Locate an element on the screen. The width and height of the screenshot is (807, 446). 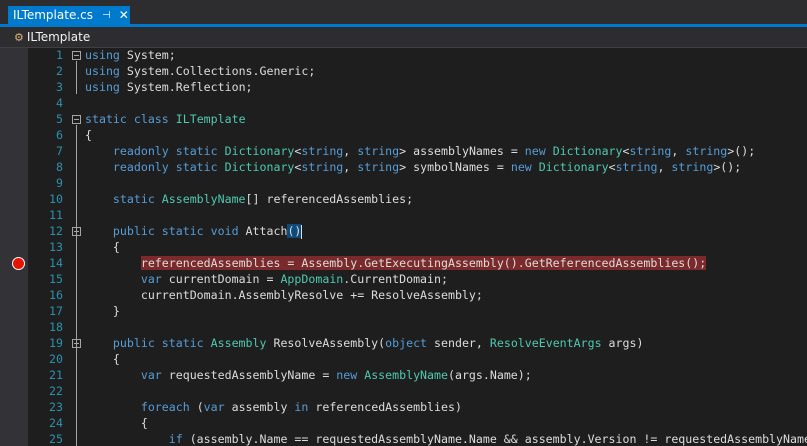
code-token: static is located at coordinates (123, 199).